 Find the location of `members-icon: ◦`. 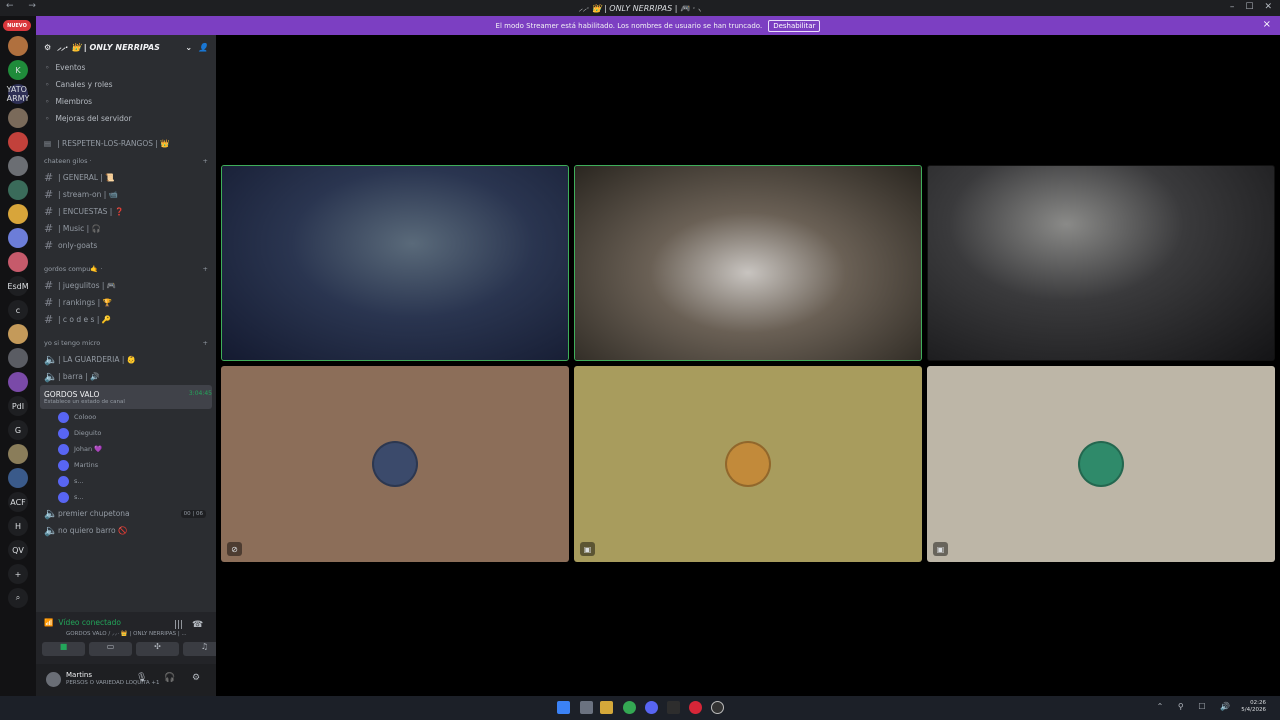

members-icon: ◦ is located at coordinates (47, 101).